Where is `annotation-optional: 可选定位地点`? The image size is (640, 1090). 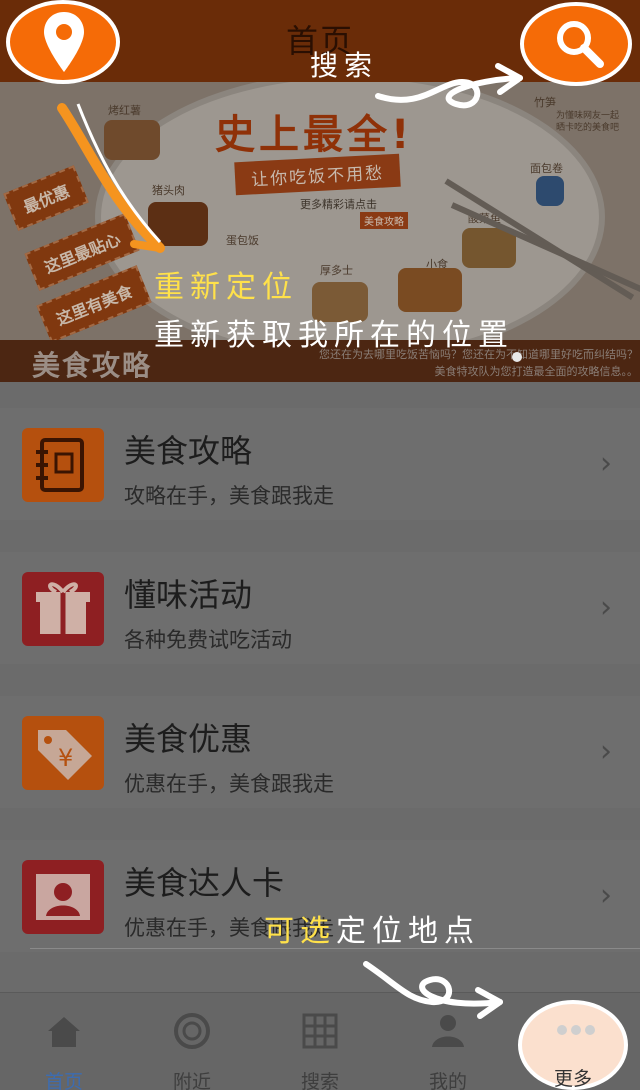
annotation-optional: 可选定位地点 is located at coordinates (372, 928).